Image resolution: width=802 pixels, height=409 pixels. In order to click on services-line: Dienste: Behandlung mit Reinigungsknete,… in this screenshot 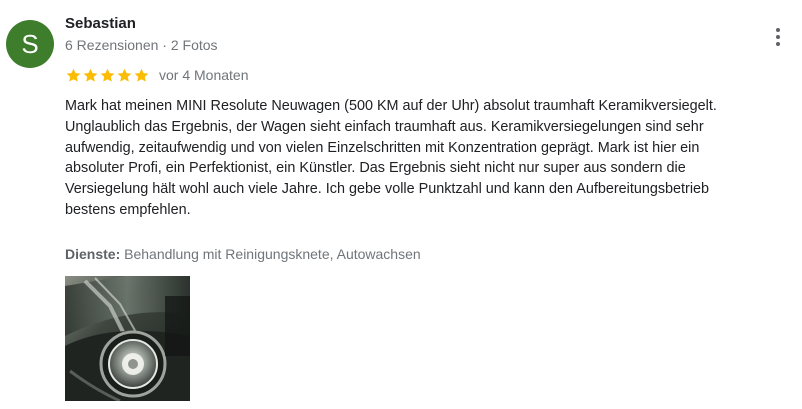, I will do `click(243, 254)`.